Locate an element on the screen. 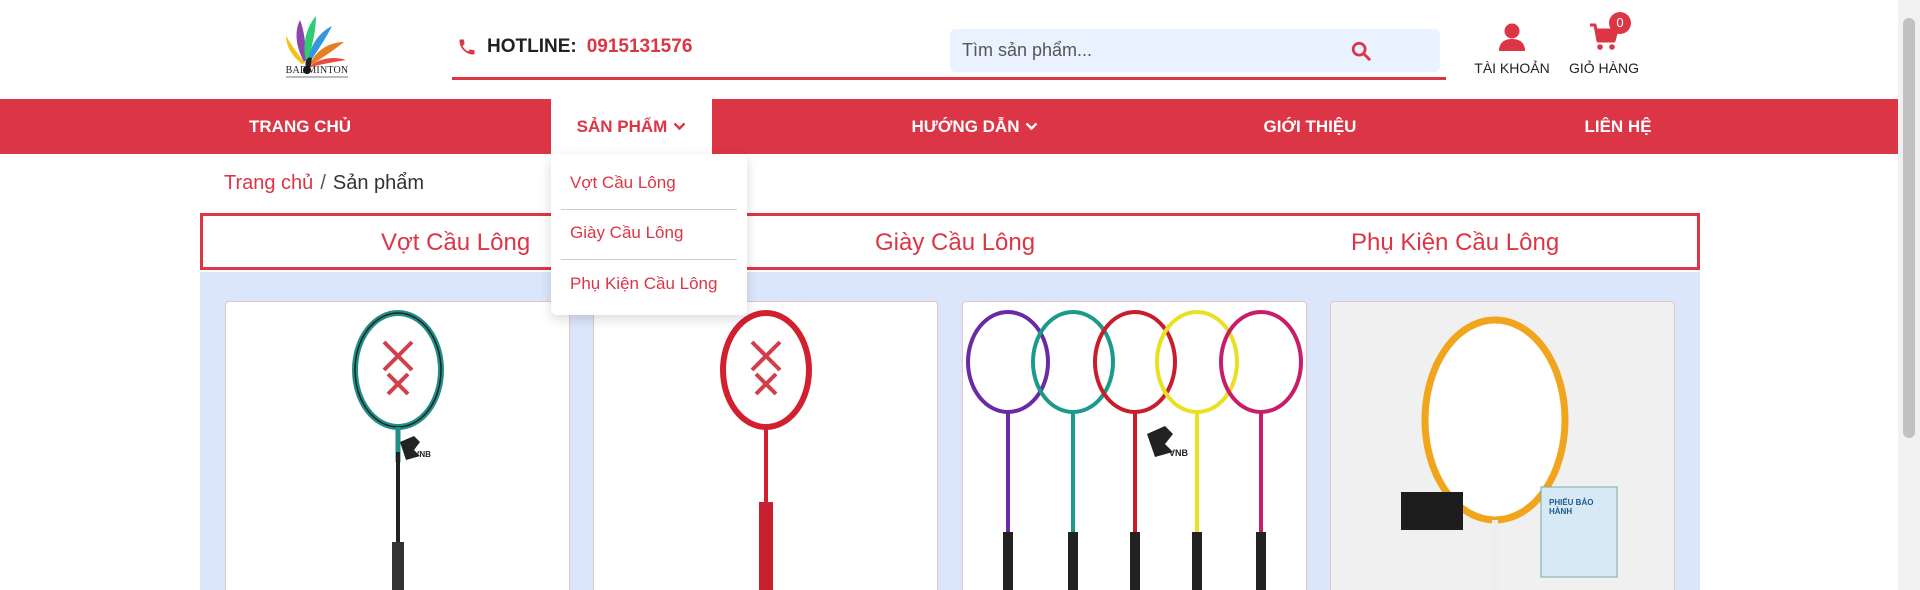 The width and height of the screenshot is (1920, 590). cart-button: 0 GIỎ HÀNG is located at coordinates (1604, 44).